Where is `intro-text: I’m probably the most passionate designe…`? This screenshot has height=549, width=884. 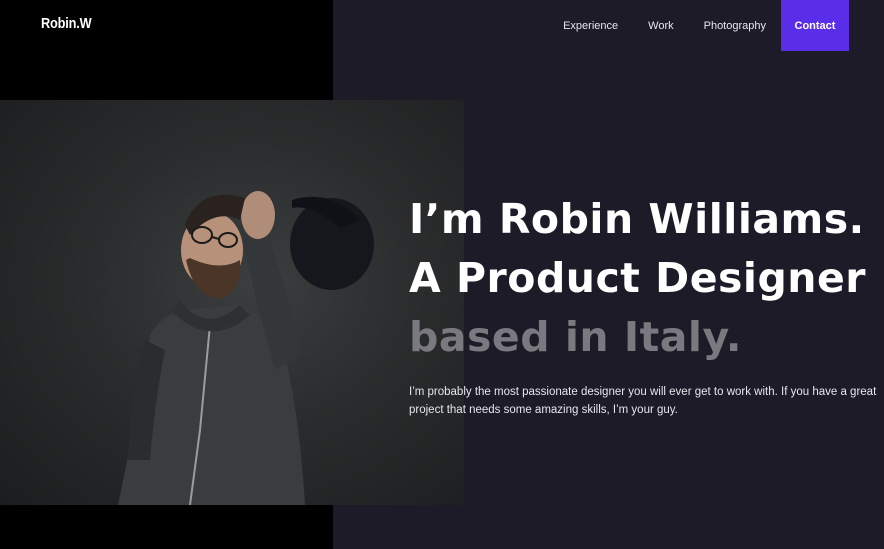 intro-text: I’m probably the most passionate designe… is located at coordinates (643, 401).